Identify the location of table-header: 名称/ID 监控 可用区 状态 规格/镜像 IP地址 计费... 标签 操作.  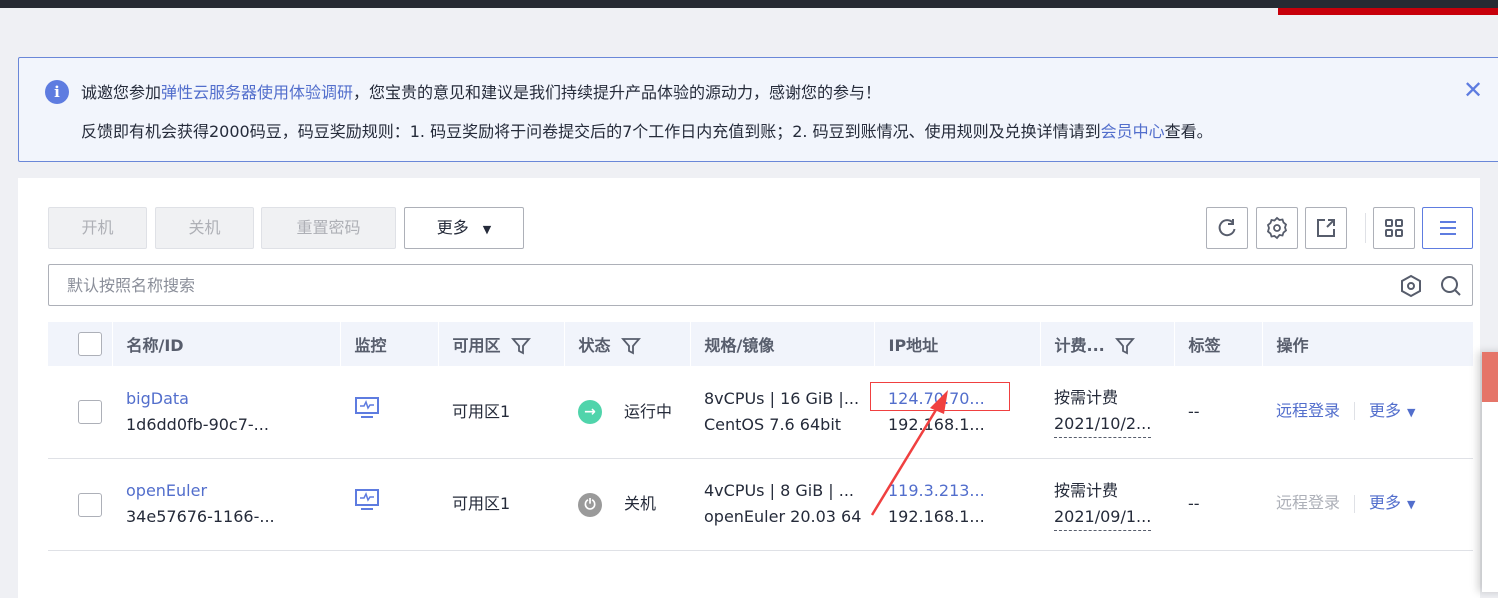
(761, 344).